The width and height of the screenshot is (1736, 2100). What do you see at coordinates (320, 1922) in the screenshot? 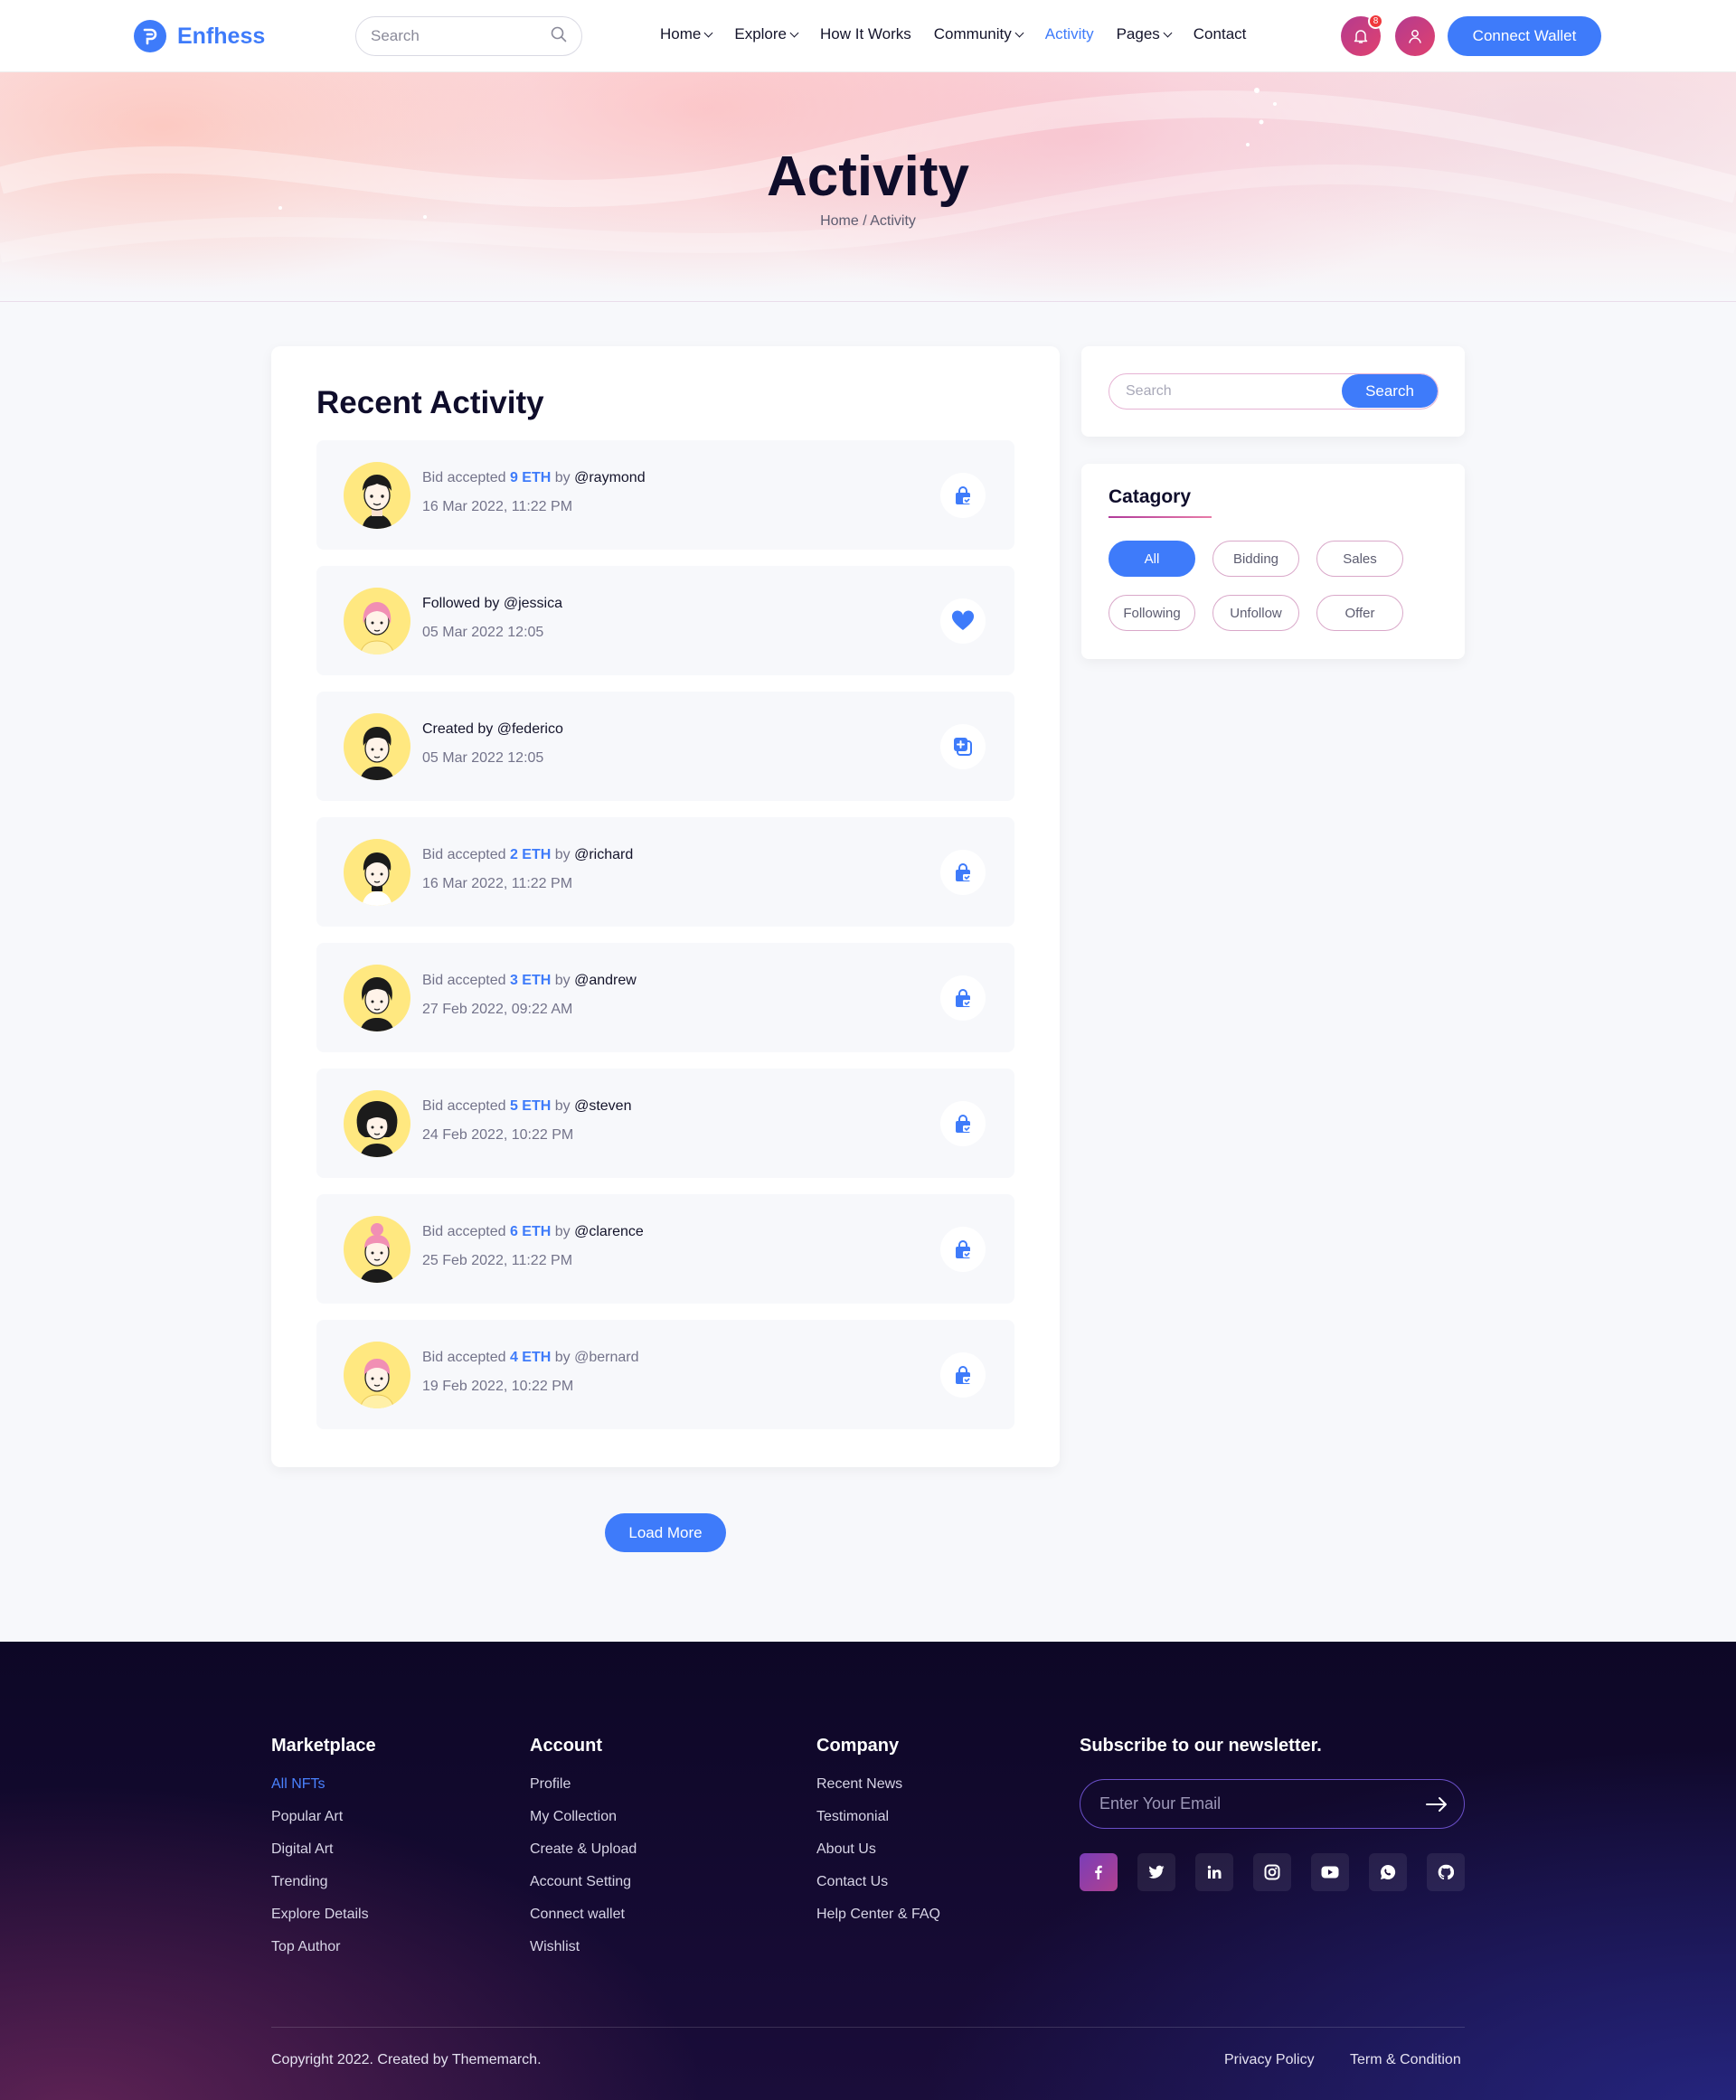
I see `footer-link: Explore Details` at bounding box center [320, 1922].